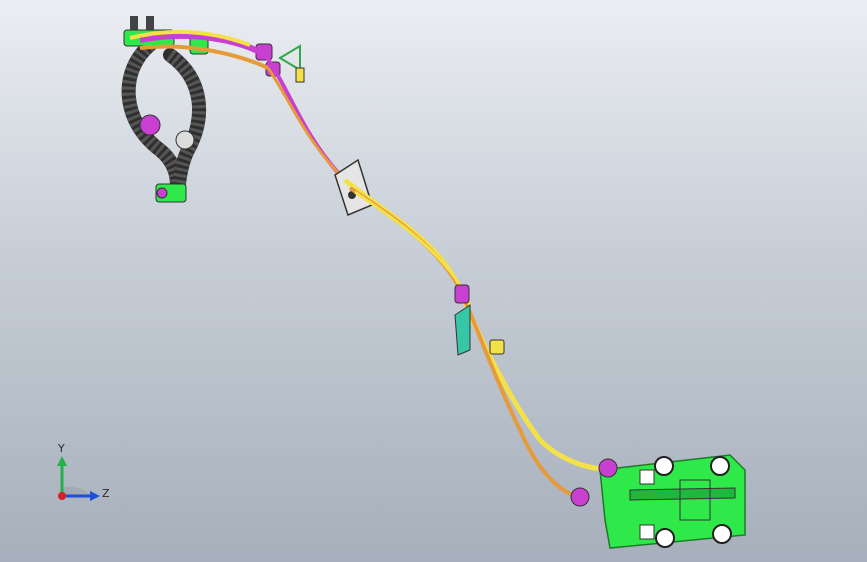  What do you see at coordinates (479, 320) in the screenshot?
I see `cable-clip` at bounding box center [479, 320].